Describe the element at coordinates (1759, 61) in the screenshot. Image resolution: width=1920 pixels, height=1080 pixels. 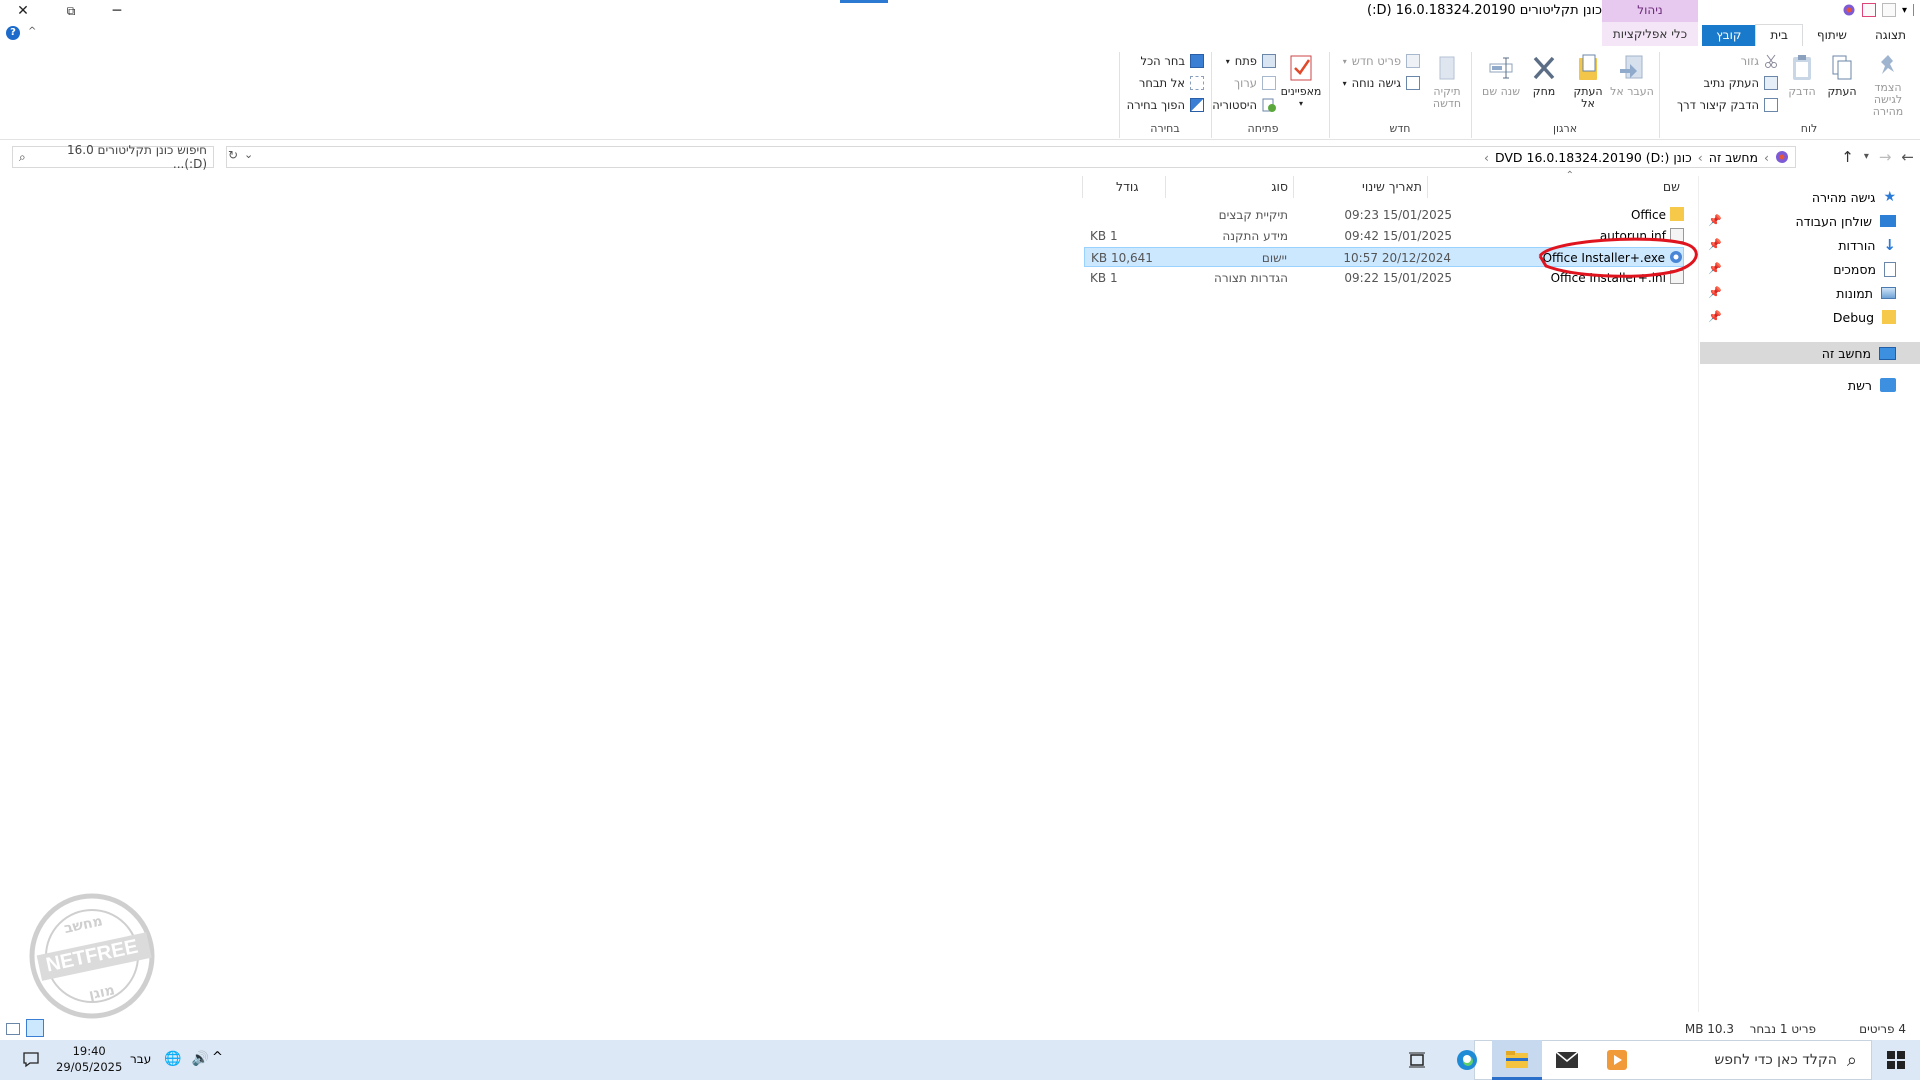
I see `cut-button: גזור` at that location.